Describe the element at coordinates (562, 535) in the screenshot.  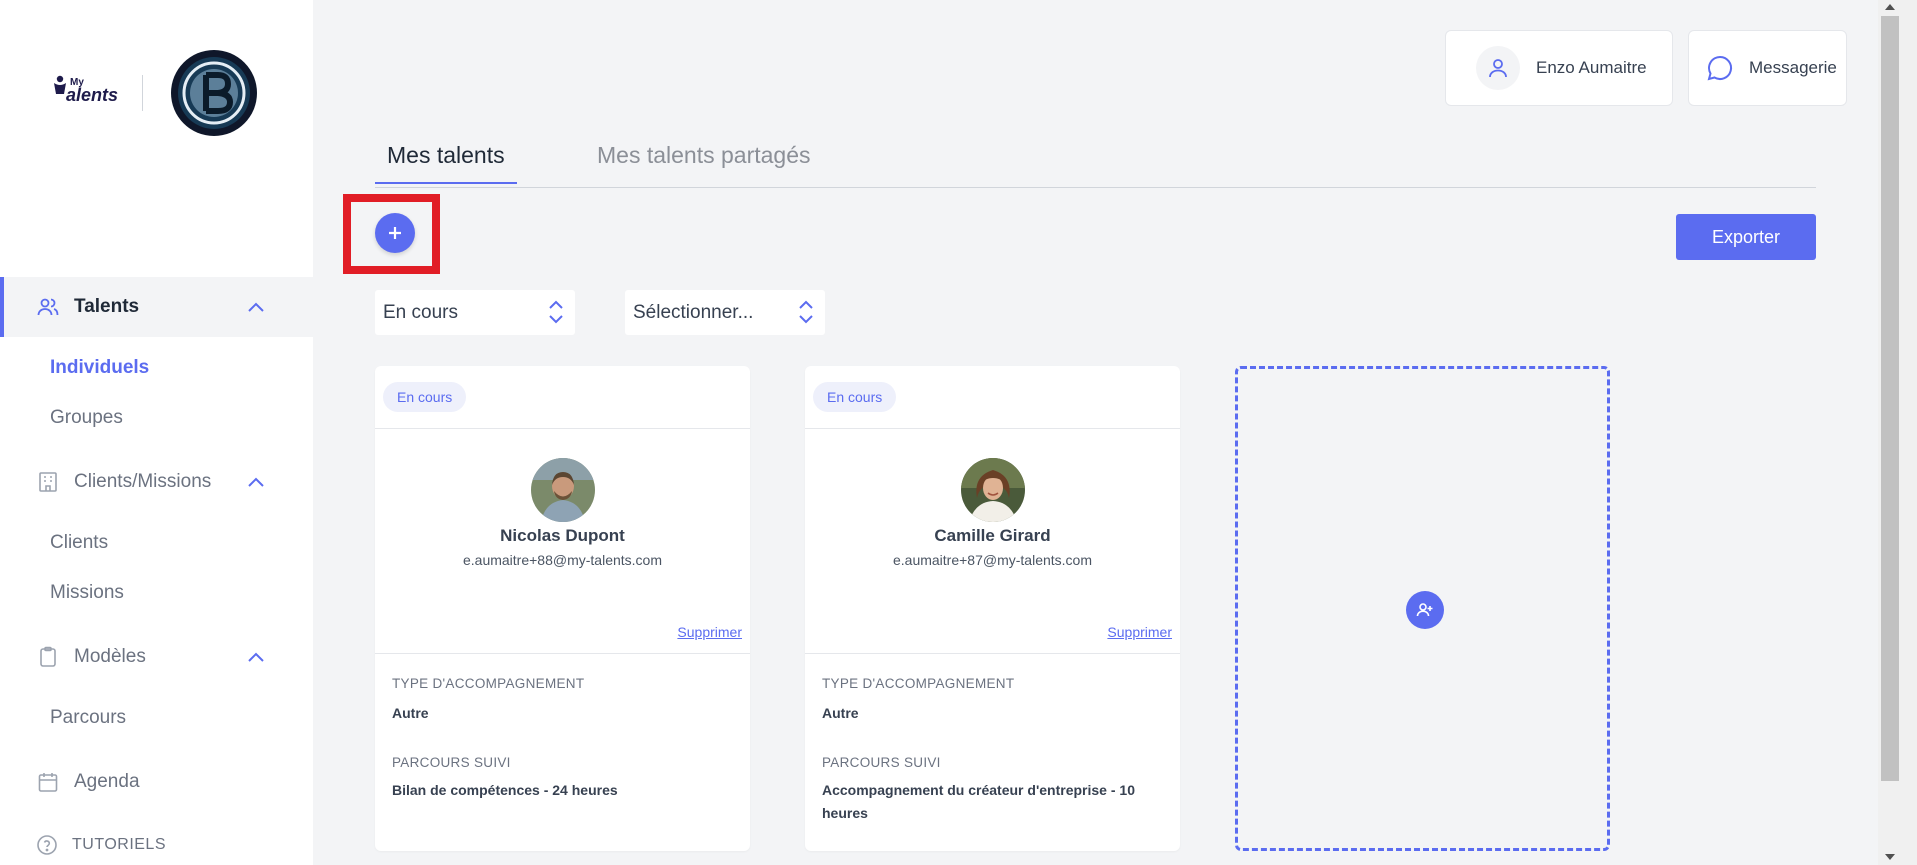
I see `talent-name: Nicolas Dupont` at that location.